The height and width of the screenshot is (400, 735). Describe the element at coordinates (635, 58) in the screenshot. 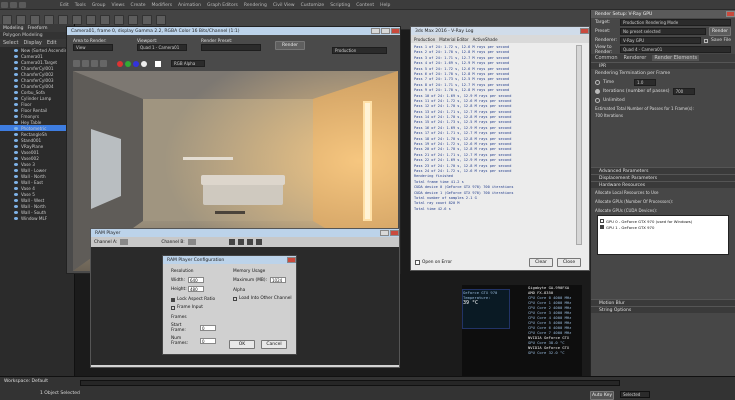

I see `tab-renderer: Renderer` at that location.